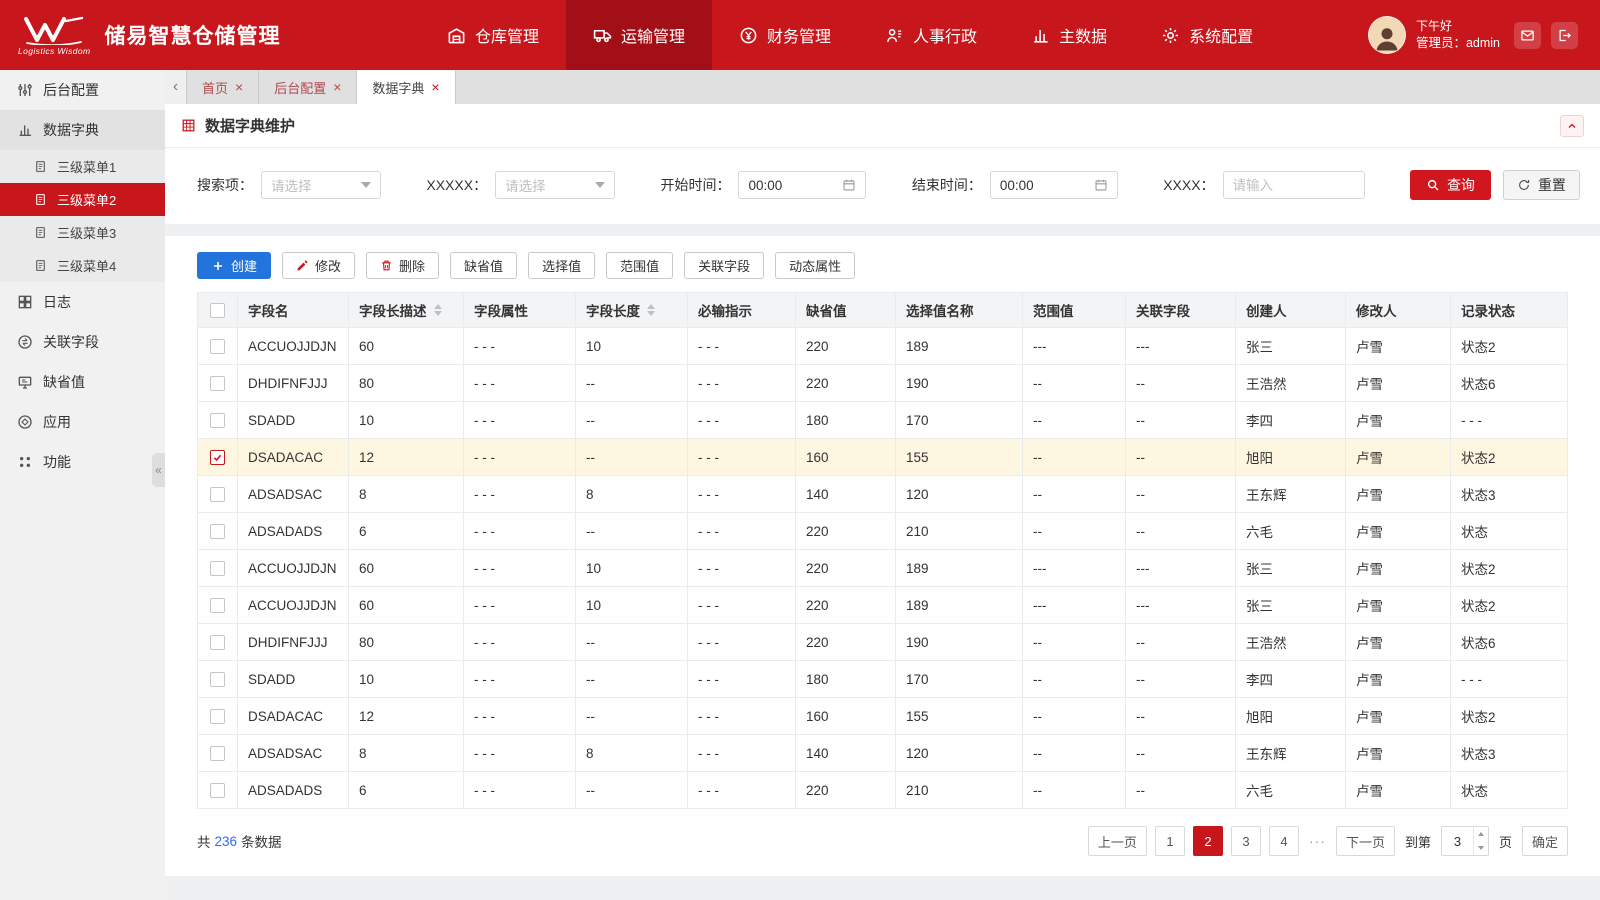  I want to click on tab: 后台配置 ×, so click(308, 87).